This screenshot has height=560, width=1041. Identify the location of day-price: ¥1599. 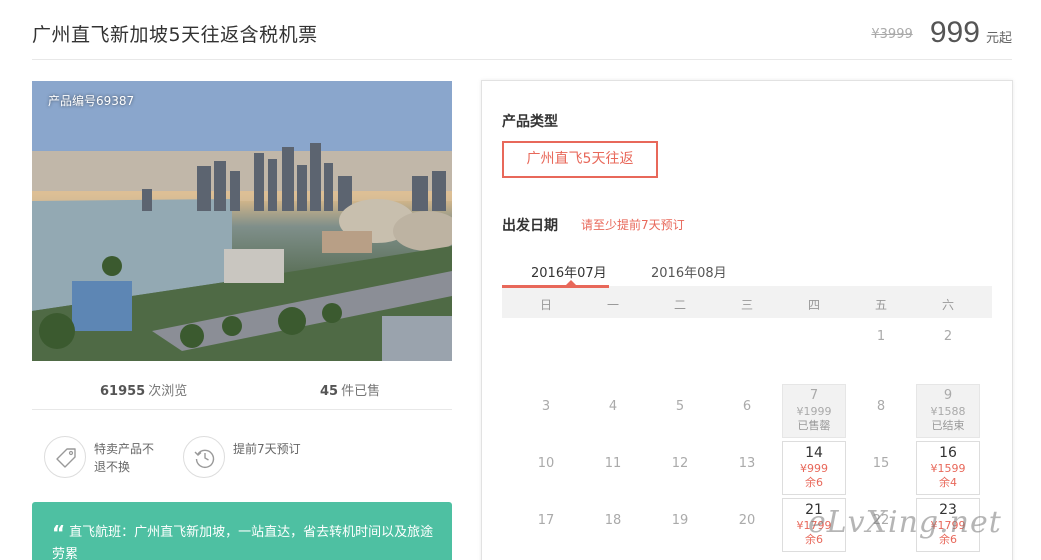
(948, 468).